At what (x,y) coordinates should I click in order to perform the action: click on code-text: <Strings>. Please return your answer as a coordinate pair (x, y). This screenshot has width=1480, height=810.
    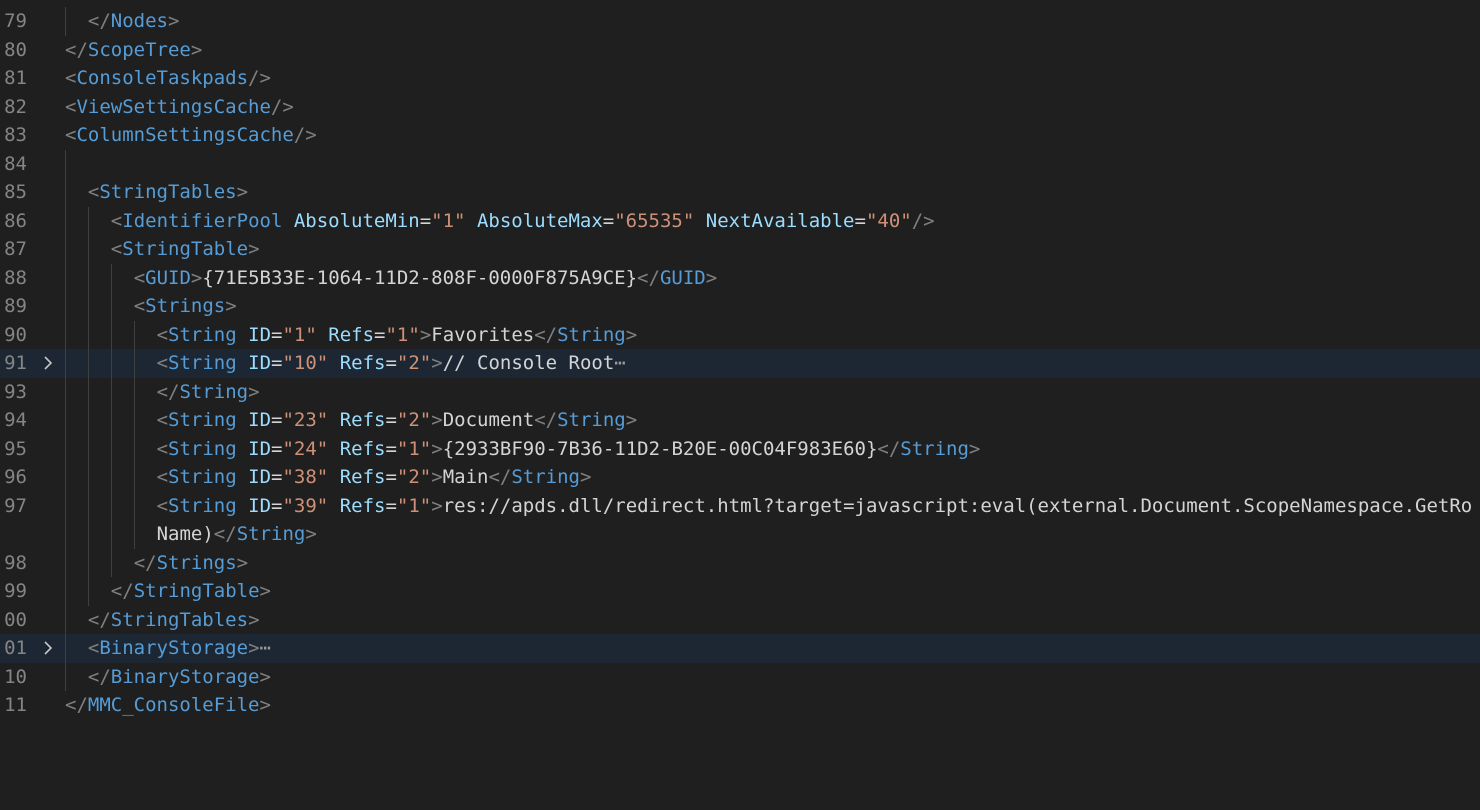
    Looking at the image, I should click on (185, 306).